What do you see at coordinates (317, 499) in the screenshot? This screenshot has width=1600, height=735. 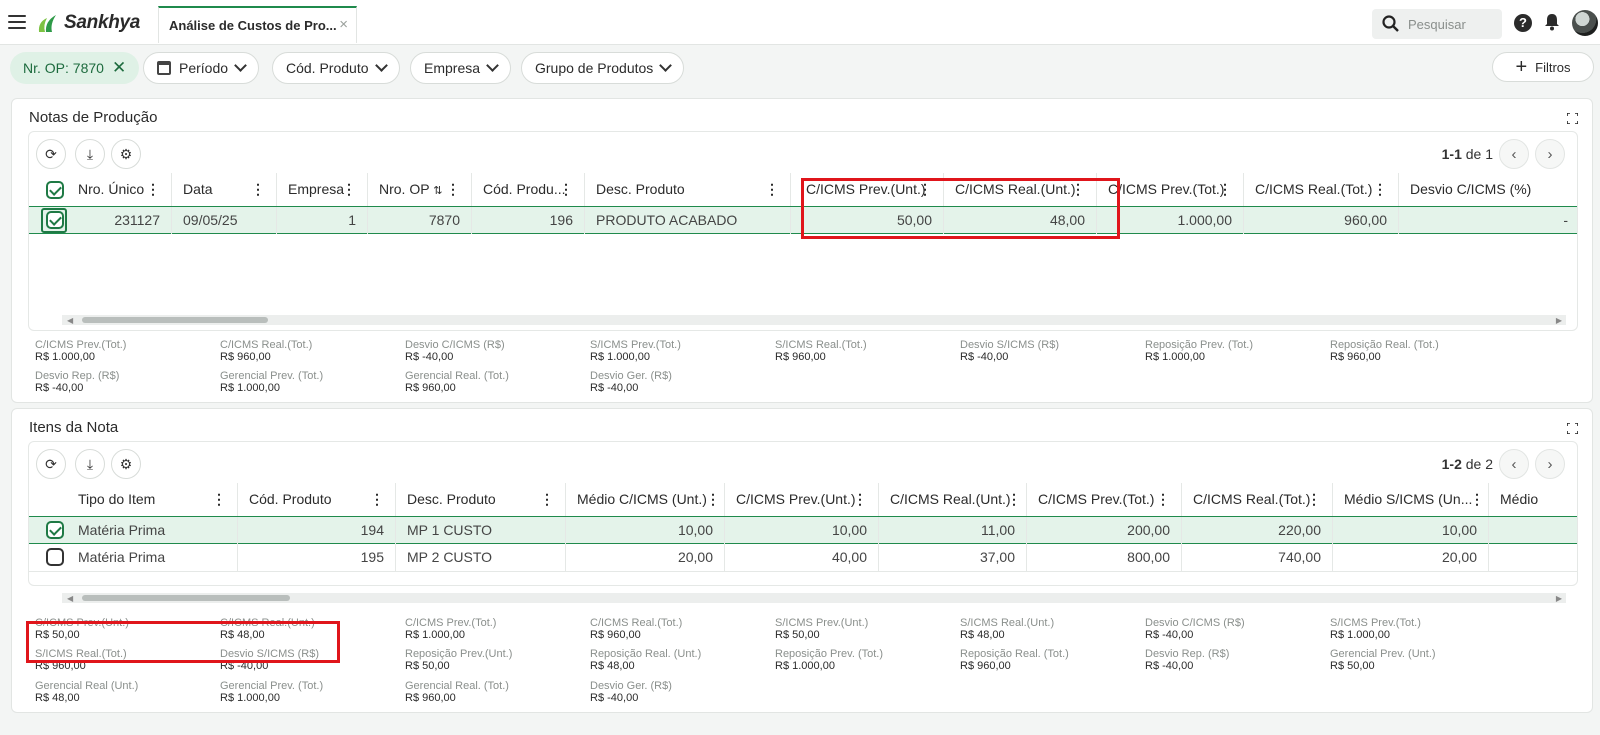 I see `col-cod-produto: Cód. Produto ⋮` at bounding box center [317, 499].